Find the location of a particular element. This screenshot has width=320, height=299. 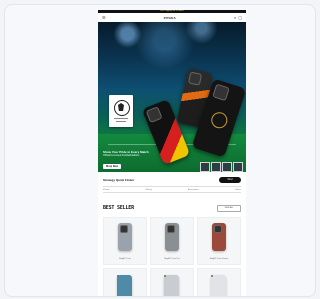

stadium-lights is located at coordinates (172, 52).